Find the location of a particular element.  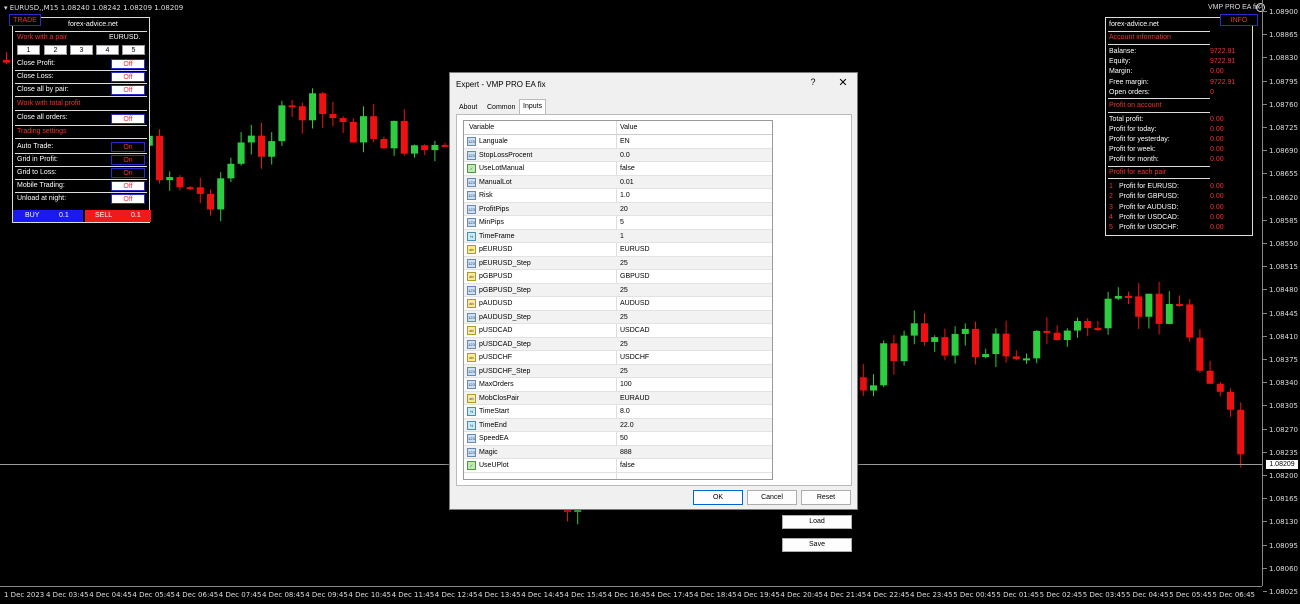

auto-trade-toggle: On is located at coordinates (128, 147).